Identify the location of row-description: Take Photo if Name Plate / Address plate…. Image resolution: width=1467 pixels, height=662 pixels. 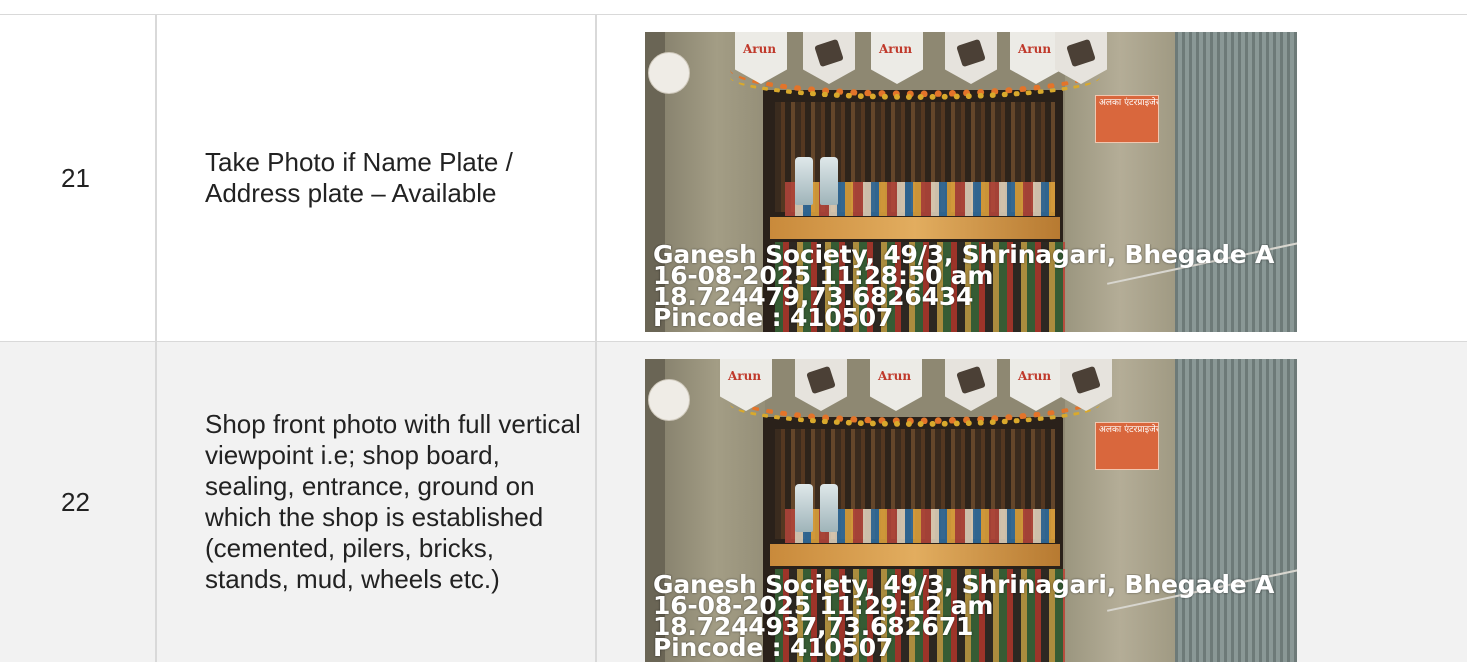
(377, 178).